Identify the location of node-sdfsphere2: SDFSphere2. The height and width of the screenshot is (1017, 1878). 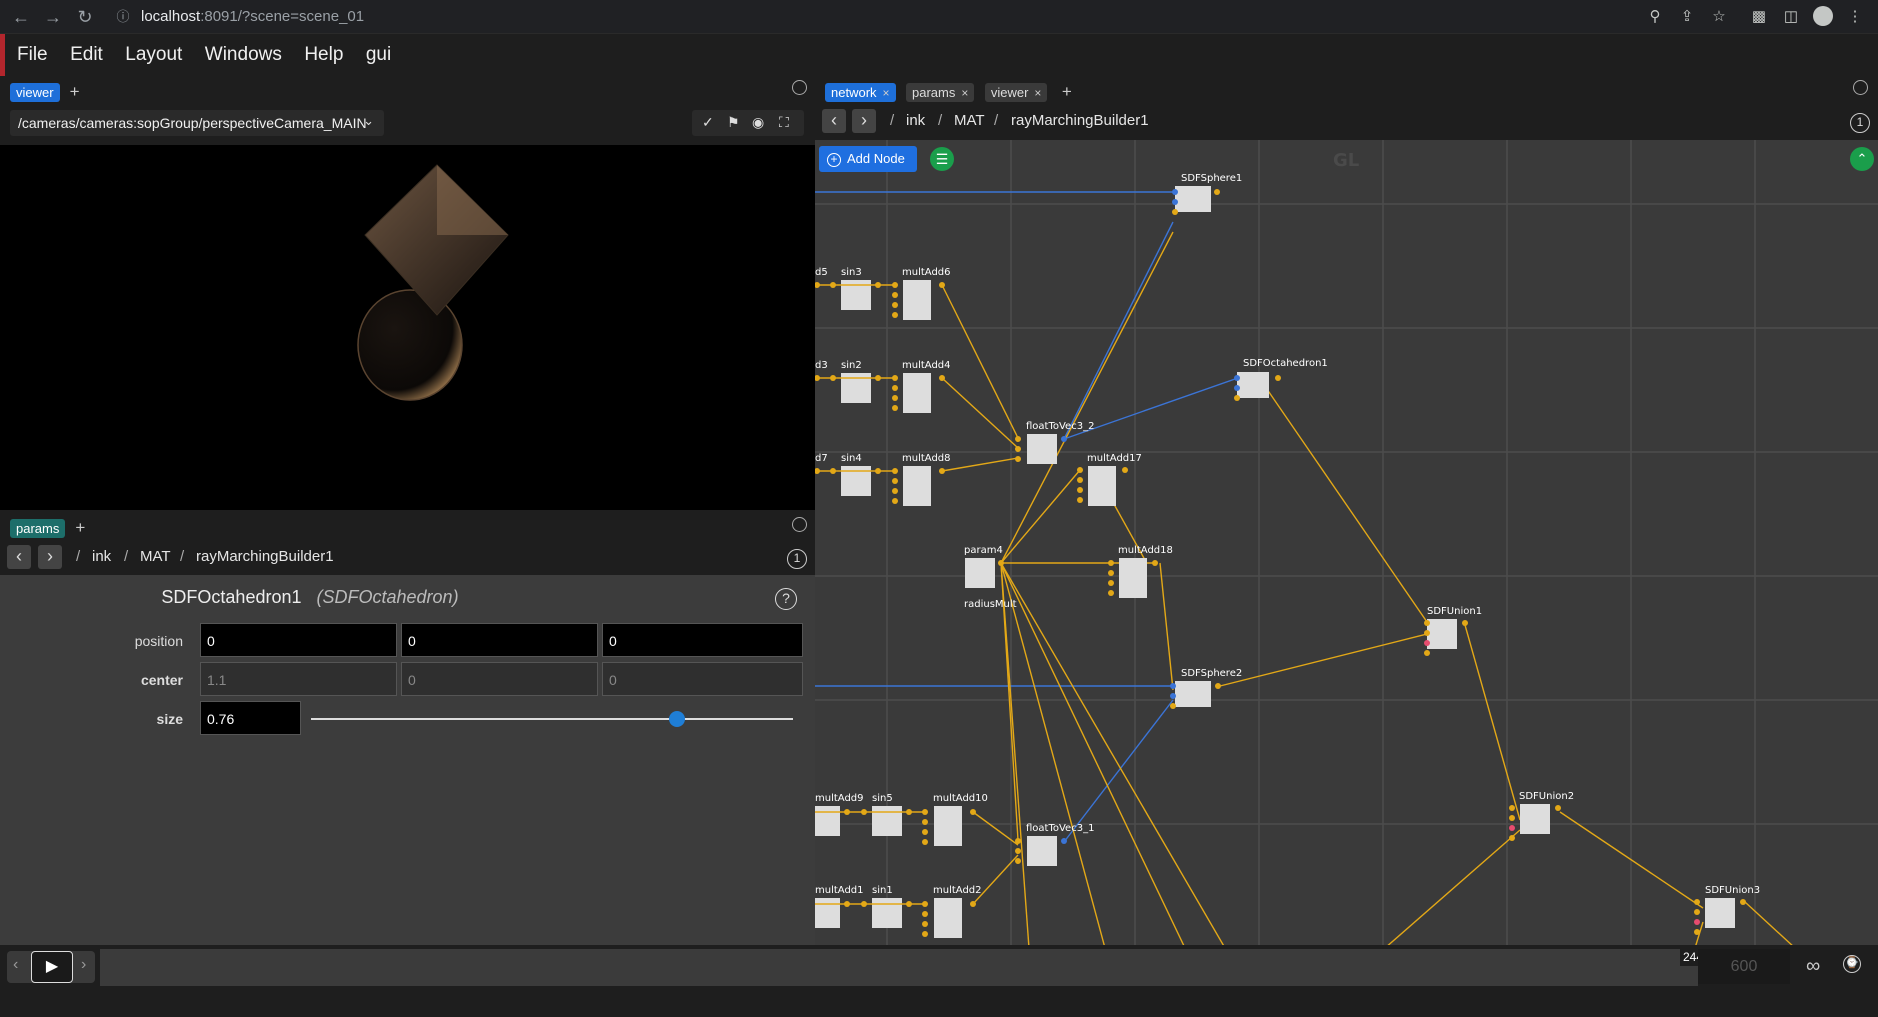
(1206, 688).